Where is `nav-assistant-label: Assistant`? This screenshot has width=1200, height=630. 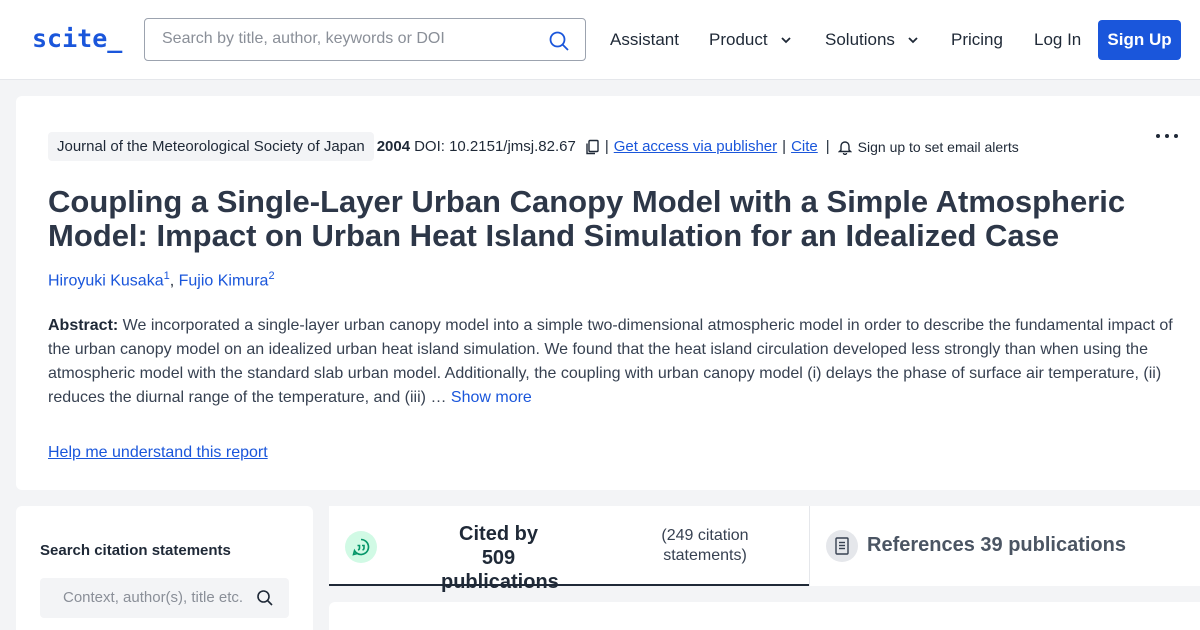
nav-assistant-label: Assistant is located at coordinates (644, 39).